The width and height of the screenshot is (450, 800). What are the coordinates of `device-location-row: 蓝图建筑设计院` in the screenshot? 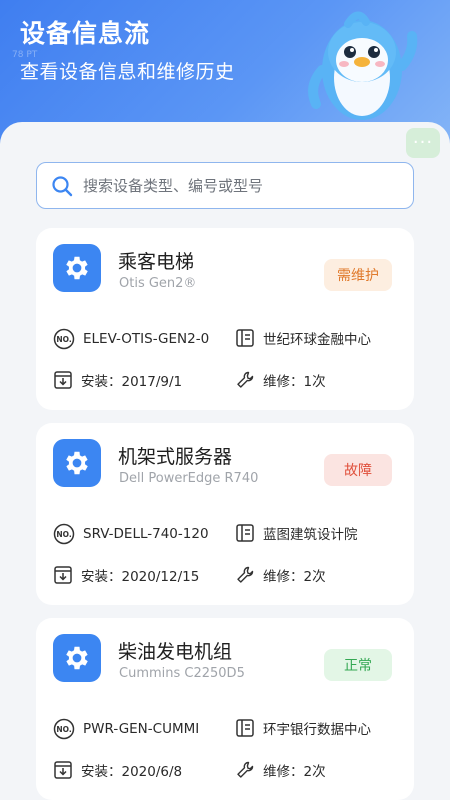 It's located at (296, 533).